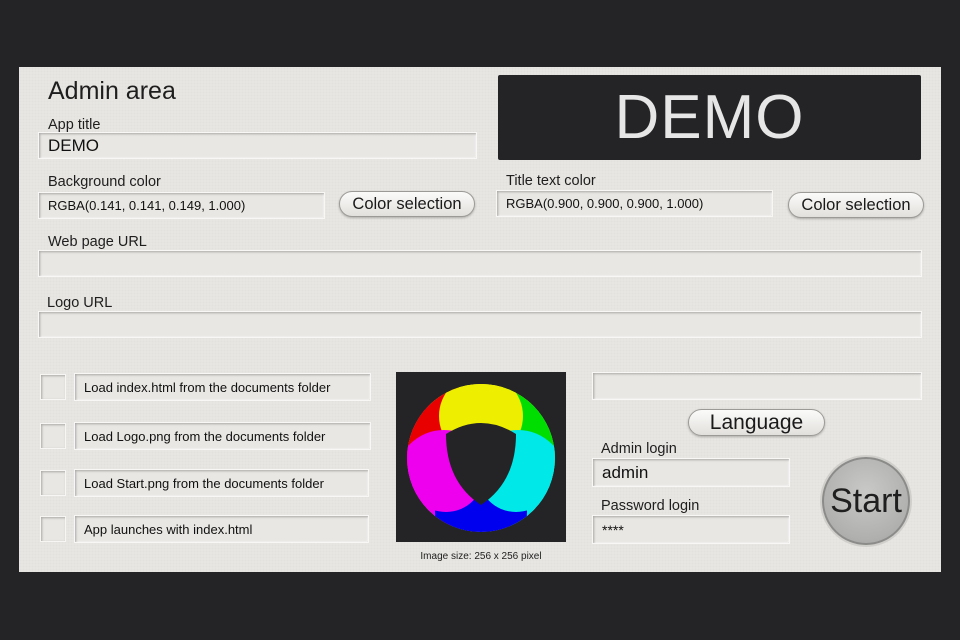 The width and height of the screenshot is (960, 640). Describe the element at coordinates (407, 204) in the screenshot. I see `background-color-selection-button: Color selection` at that location.